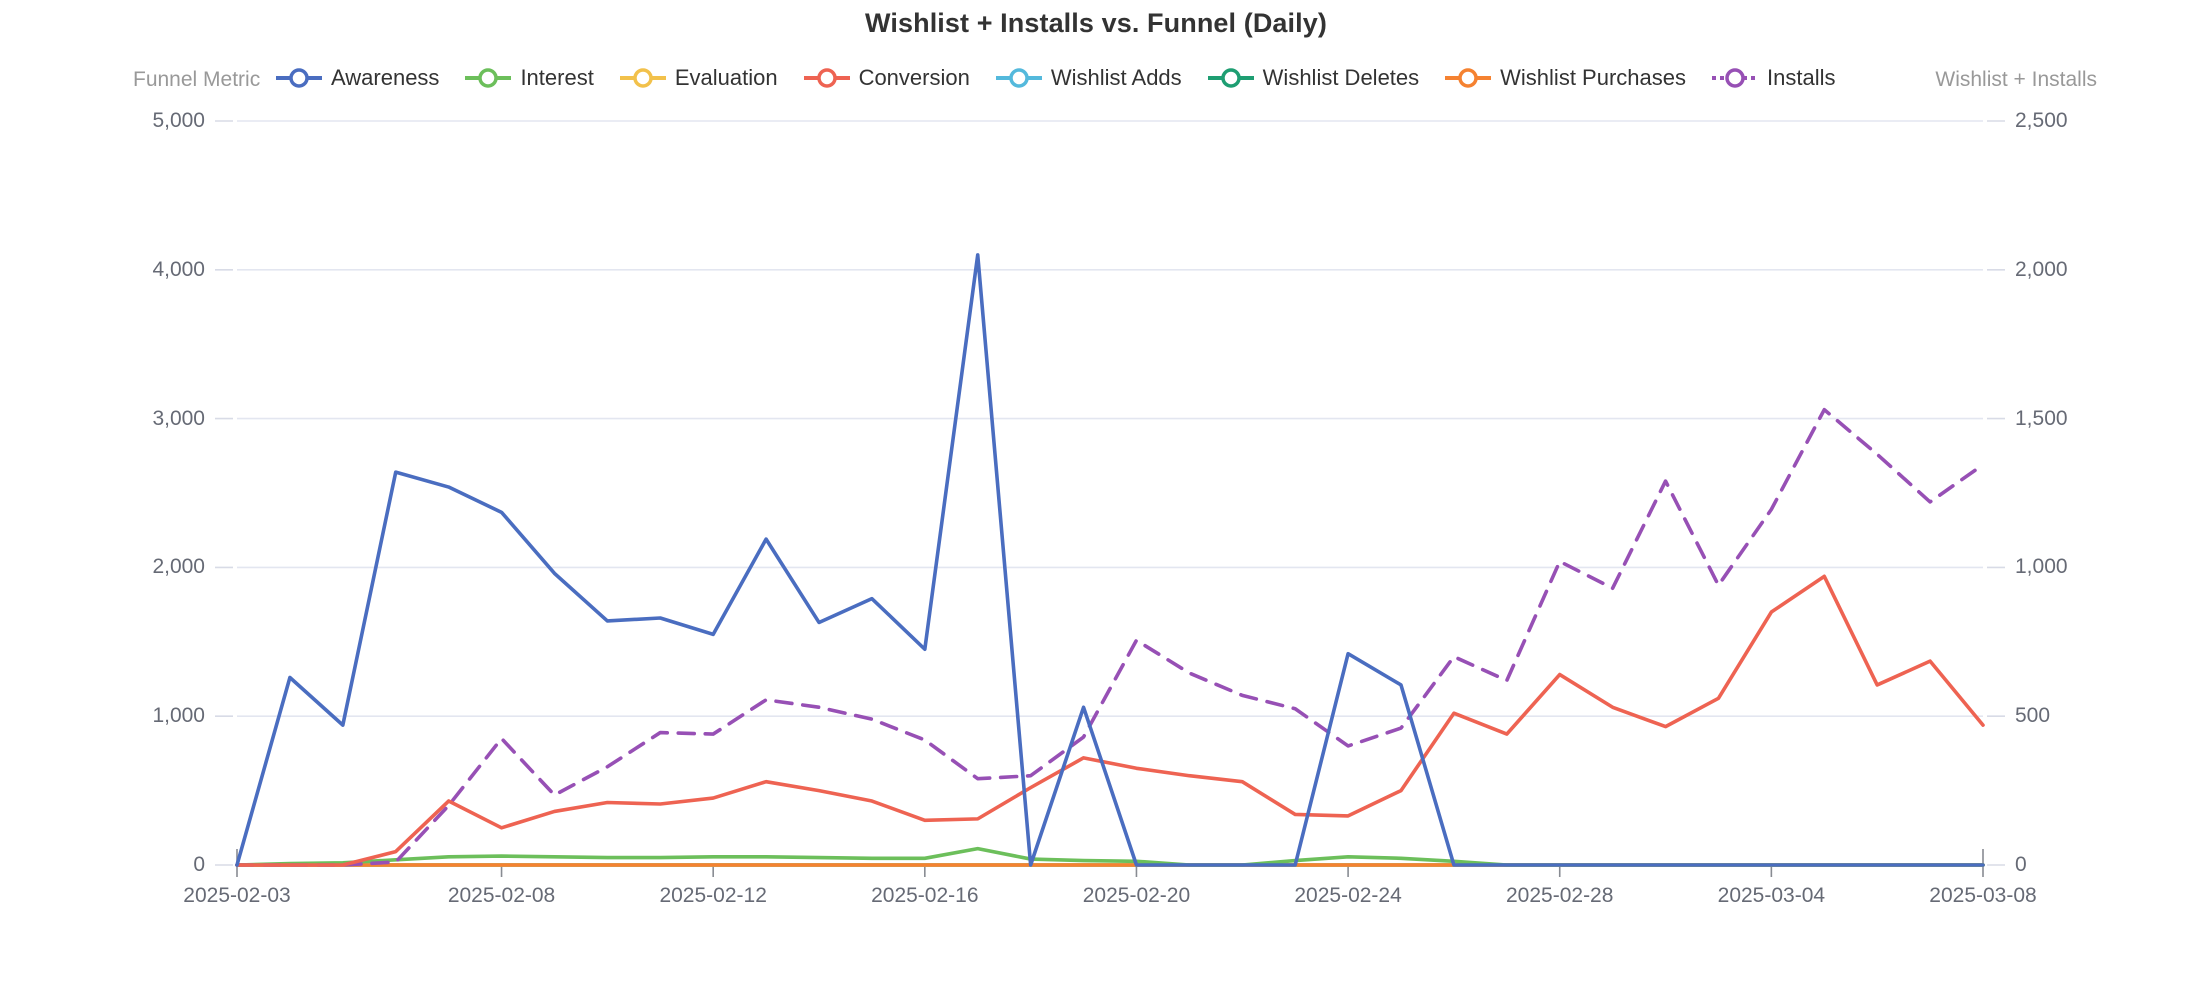 The height and width of the screenshot is (1000, 2192). I want to click on y-axis-right-tick-label: 2,000, so click(2041, 269).